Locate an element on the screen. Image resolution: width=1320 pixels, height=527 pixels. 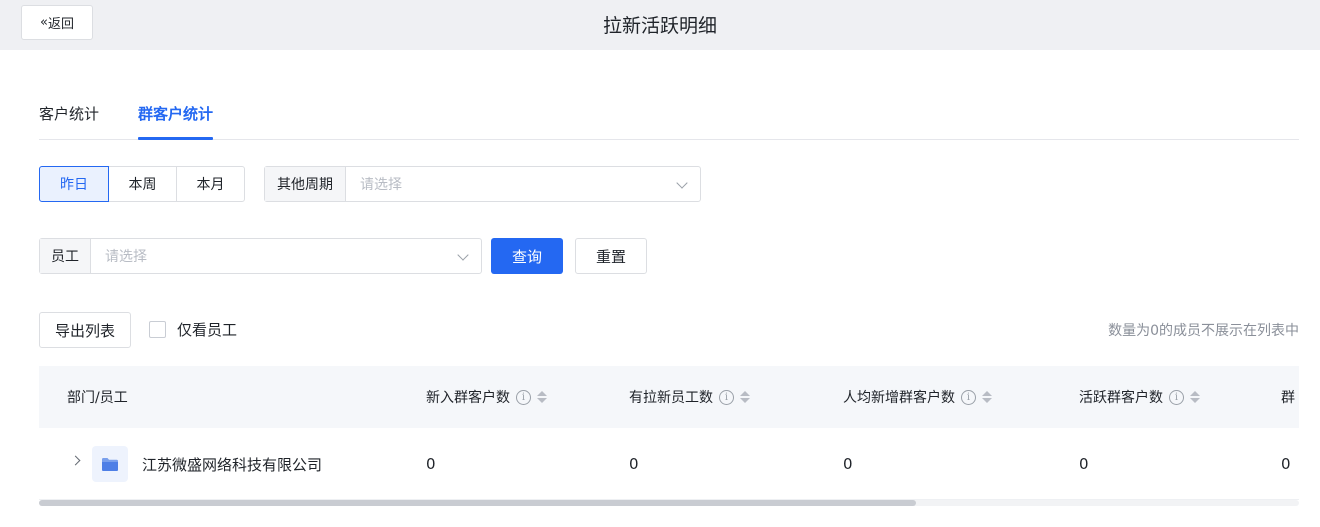
horizontal-scrollbar is located at coordinates (669, 503).